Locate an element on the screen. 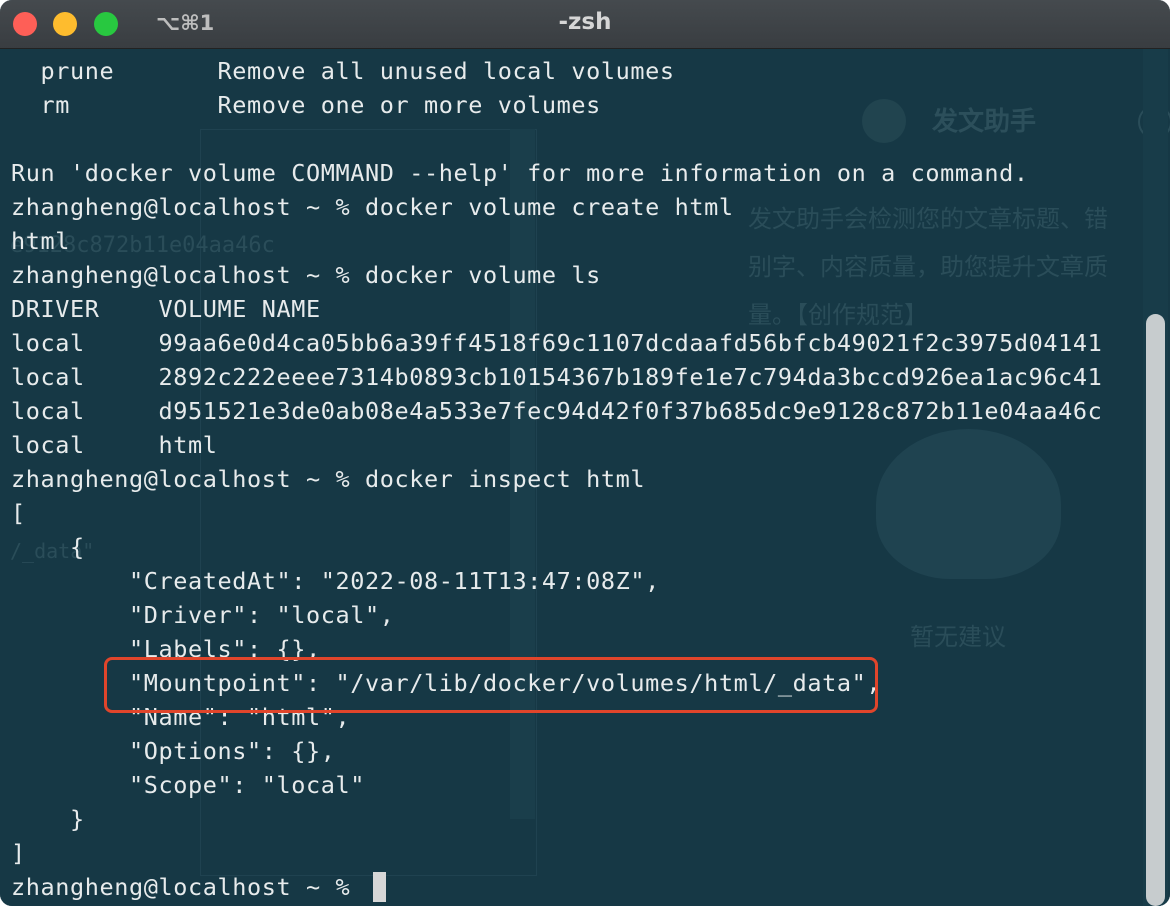 The width and height of the screenshot is (1170, 906). output-line: { is located at coordinates (48, 547).